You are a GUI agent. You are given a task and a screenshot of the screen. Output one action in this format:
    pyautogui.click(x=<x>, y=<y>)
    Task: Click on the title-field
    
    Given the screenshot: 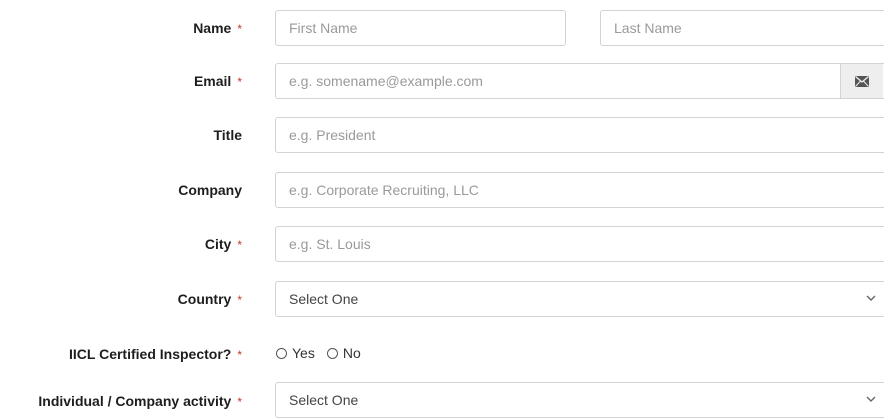 What is the action you would take?
    pyautogui.click(x=579, y=135)
    